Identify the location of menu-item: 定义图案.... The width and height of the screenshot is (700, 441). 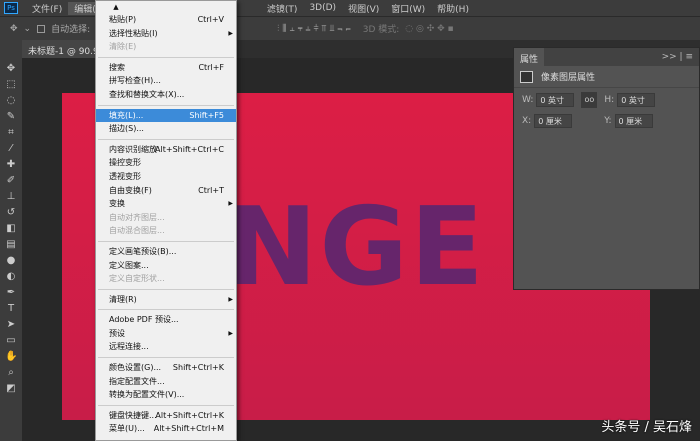
(166, 266).